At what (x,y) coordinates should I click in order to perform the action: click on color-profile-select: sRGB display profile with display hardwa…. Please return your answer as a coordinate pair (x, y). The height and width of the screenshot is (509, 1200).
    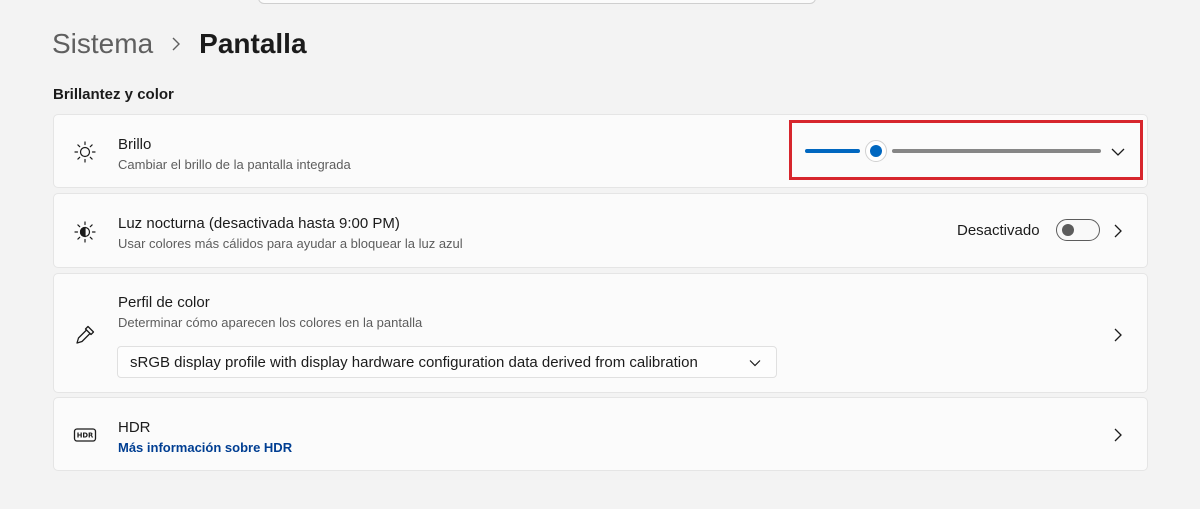
    Looking at the image, I should click on (447, 362).